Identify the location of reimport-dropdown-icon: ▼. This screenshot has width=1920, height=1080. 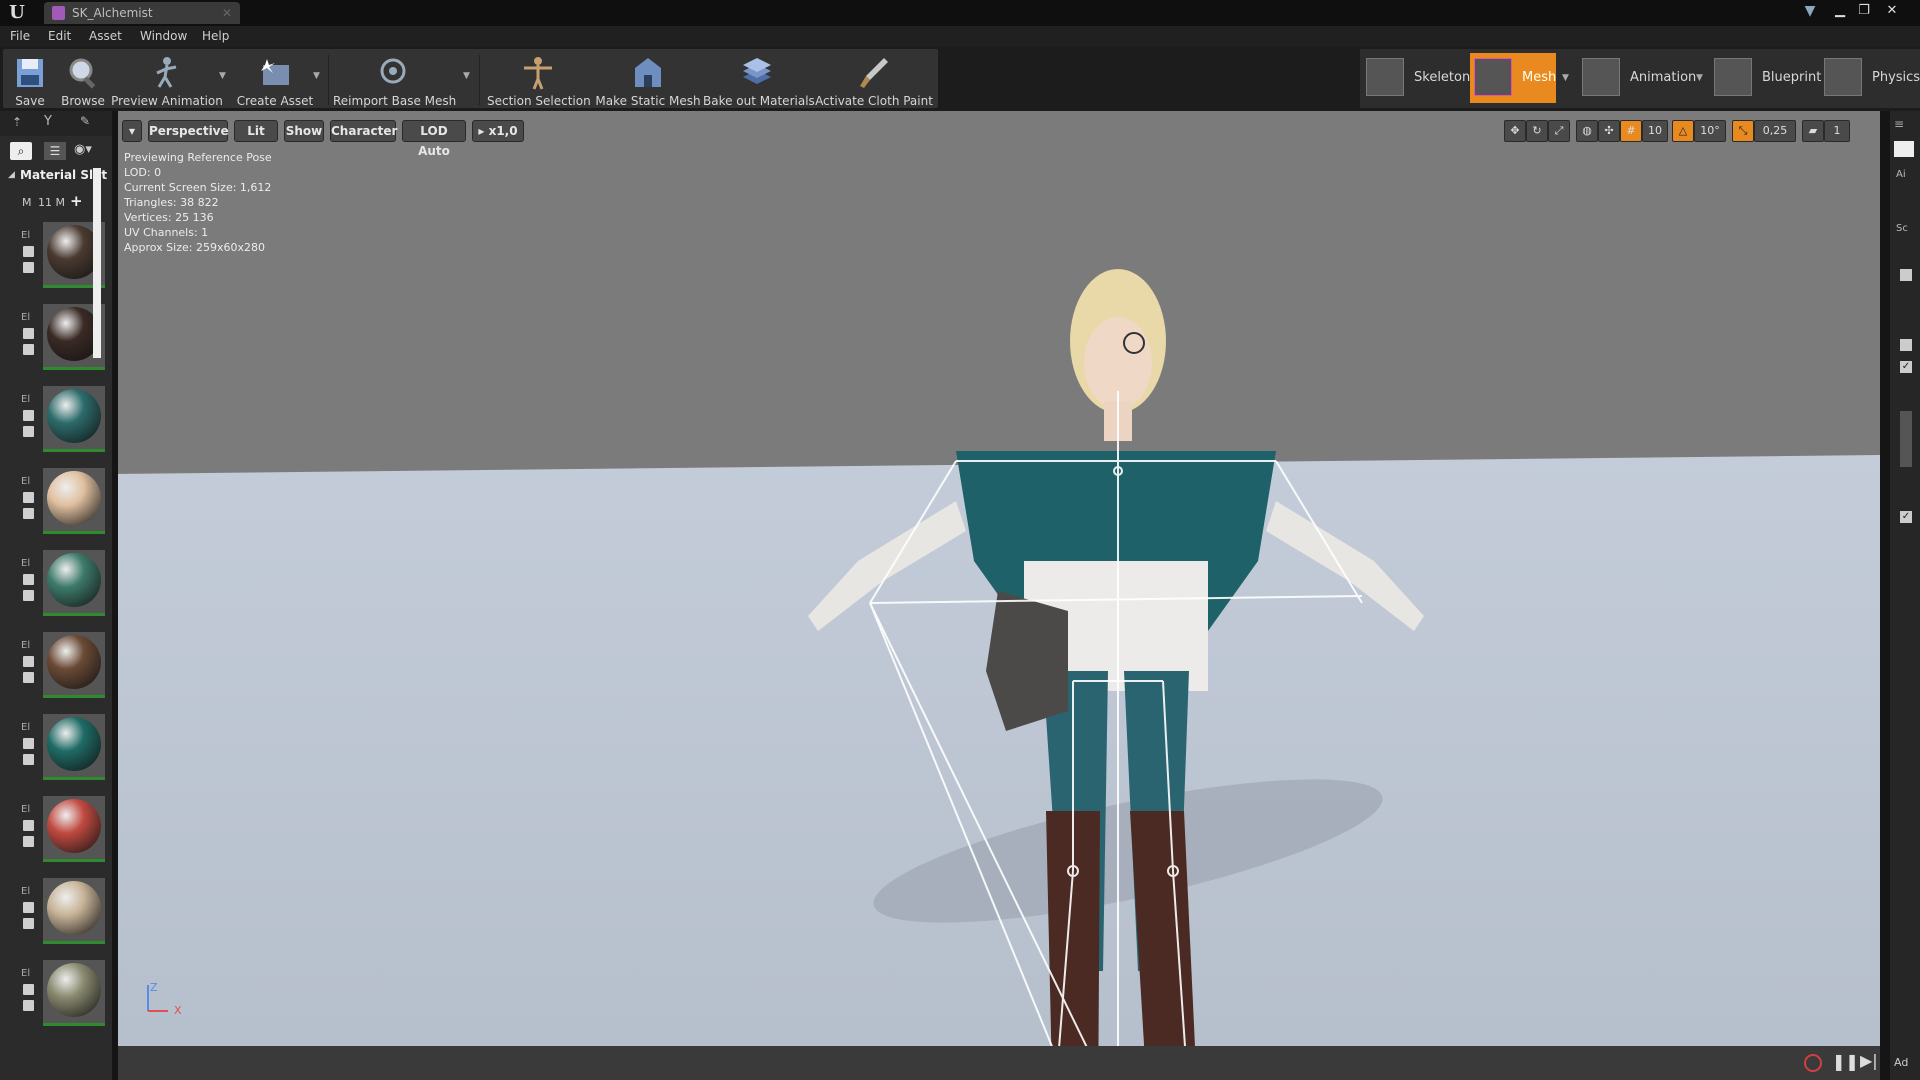
(468, 76).